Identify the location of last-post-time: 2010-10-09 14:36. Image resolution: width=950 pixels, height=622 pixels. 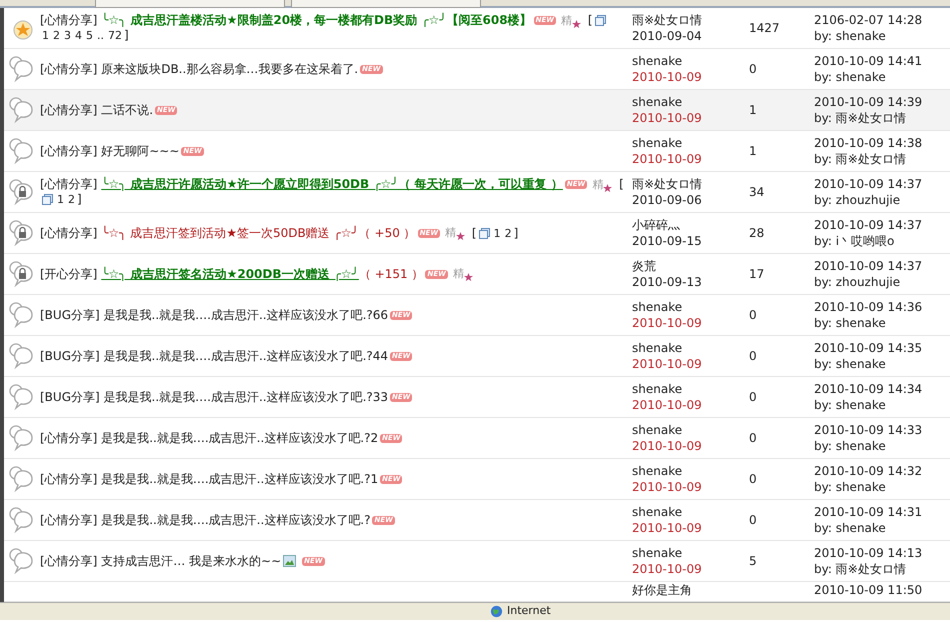
(869, 307).